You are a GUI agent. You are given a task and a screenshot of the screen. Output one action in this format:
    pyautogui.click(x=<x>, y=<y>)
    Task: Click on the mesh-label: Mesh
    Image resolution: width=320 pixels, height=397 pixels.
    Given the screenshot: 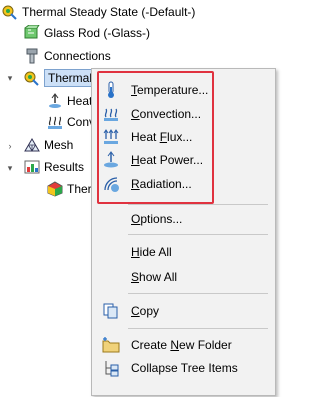 What is the action you would take?
    pyautogui.click(x=59, y=145)
    